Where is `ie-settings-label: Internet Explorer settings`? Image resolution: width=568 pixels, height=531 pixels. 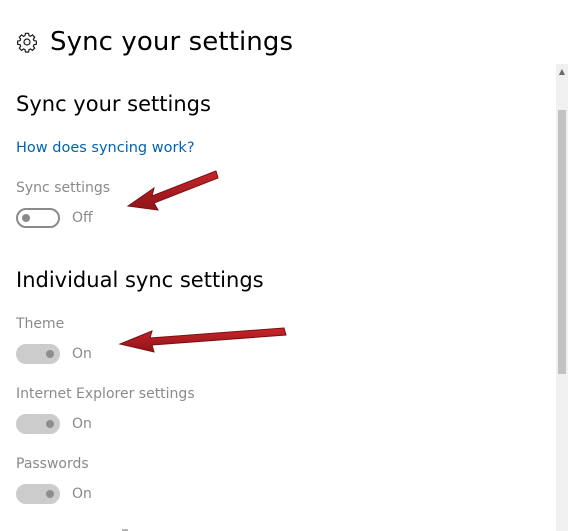 ie-settings-label: Internet Explorer settings is located at coordinates (105, 394).